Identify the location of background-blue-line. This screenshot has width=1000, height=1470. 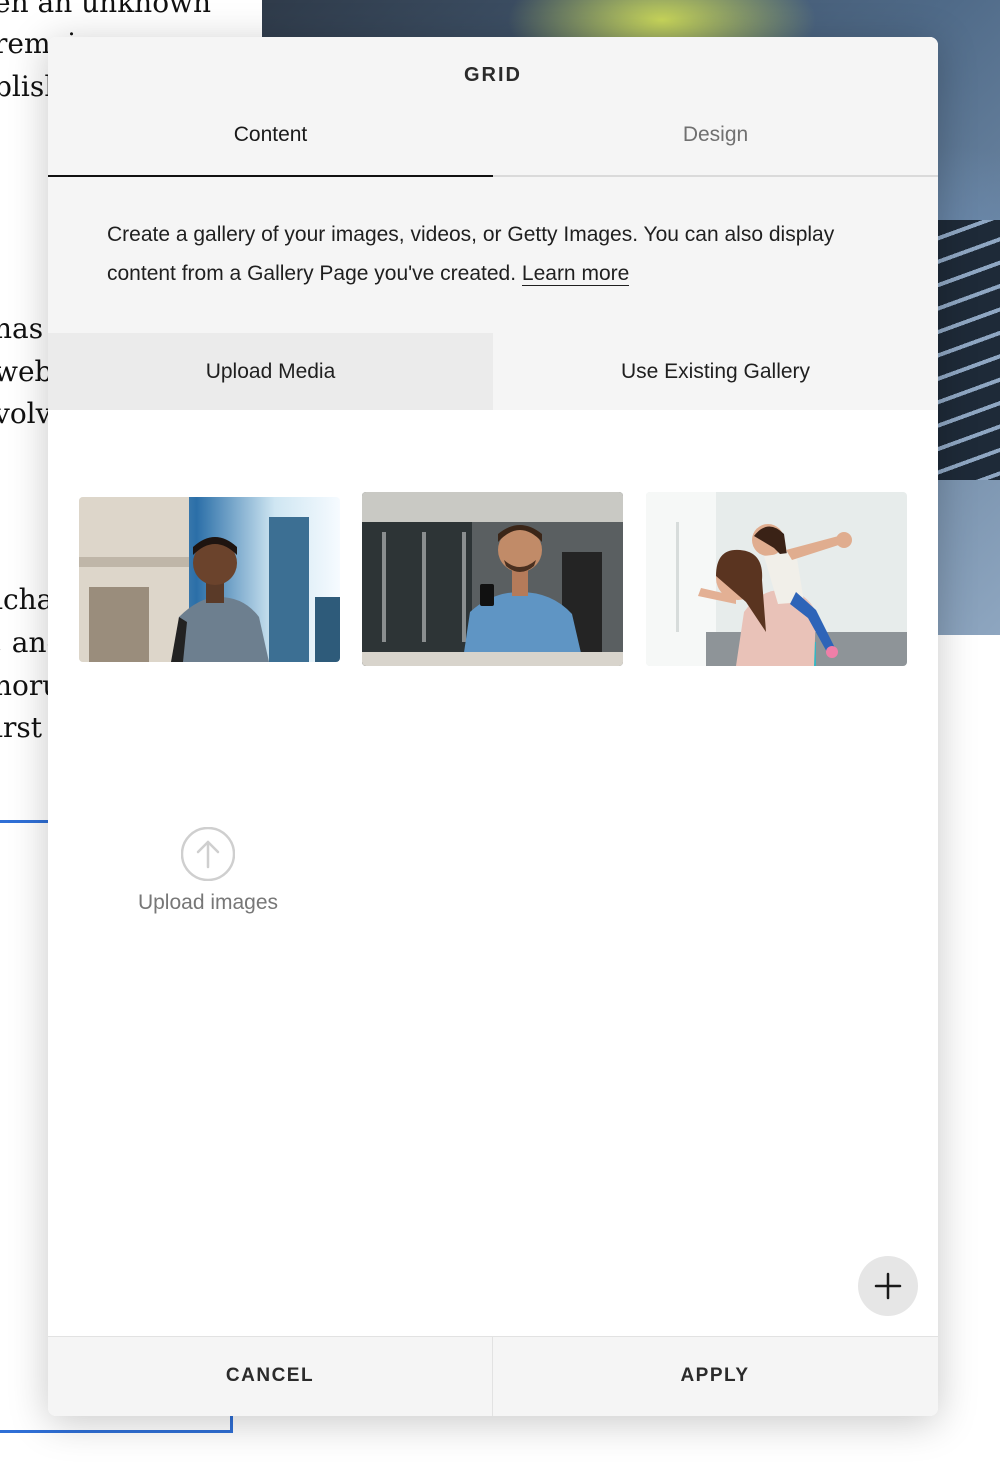
(24, 821).